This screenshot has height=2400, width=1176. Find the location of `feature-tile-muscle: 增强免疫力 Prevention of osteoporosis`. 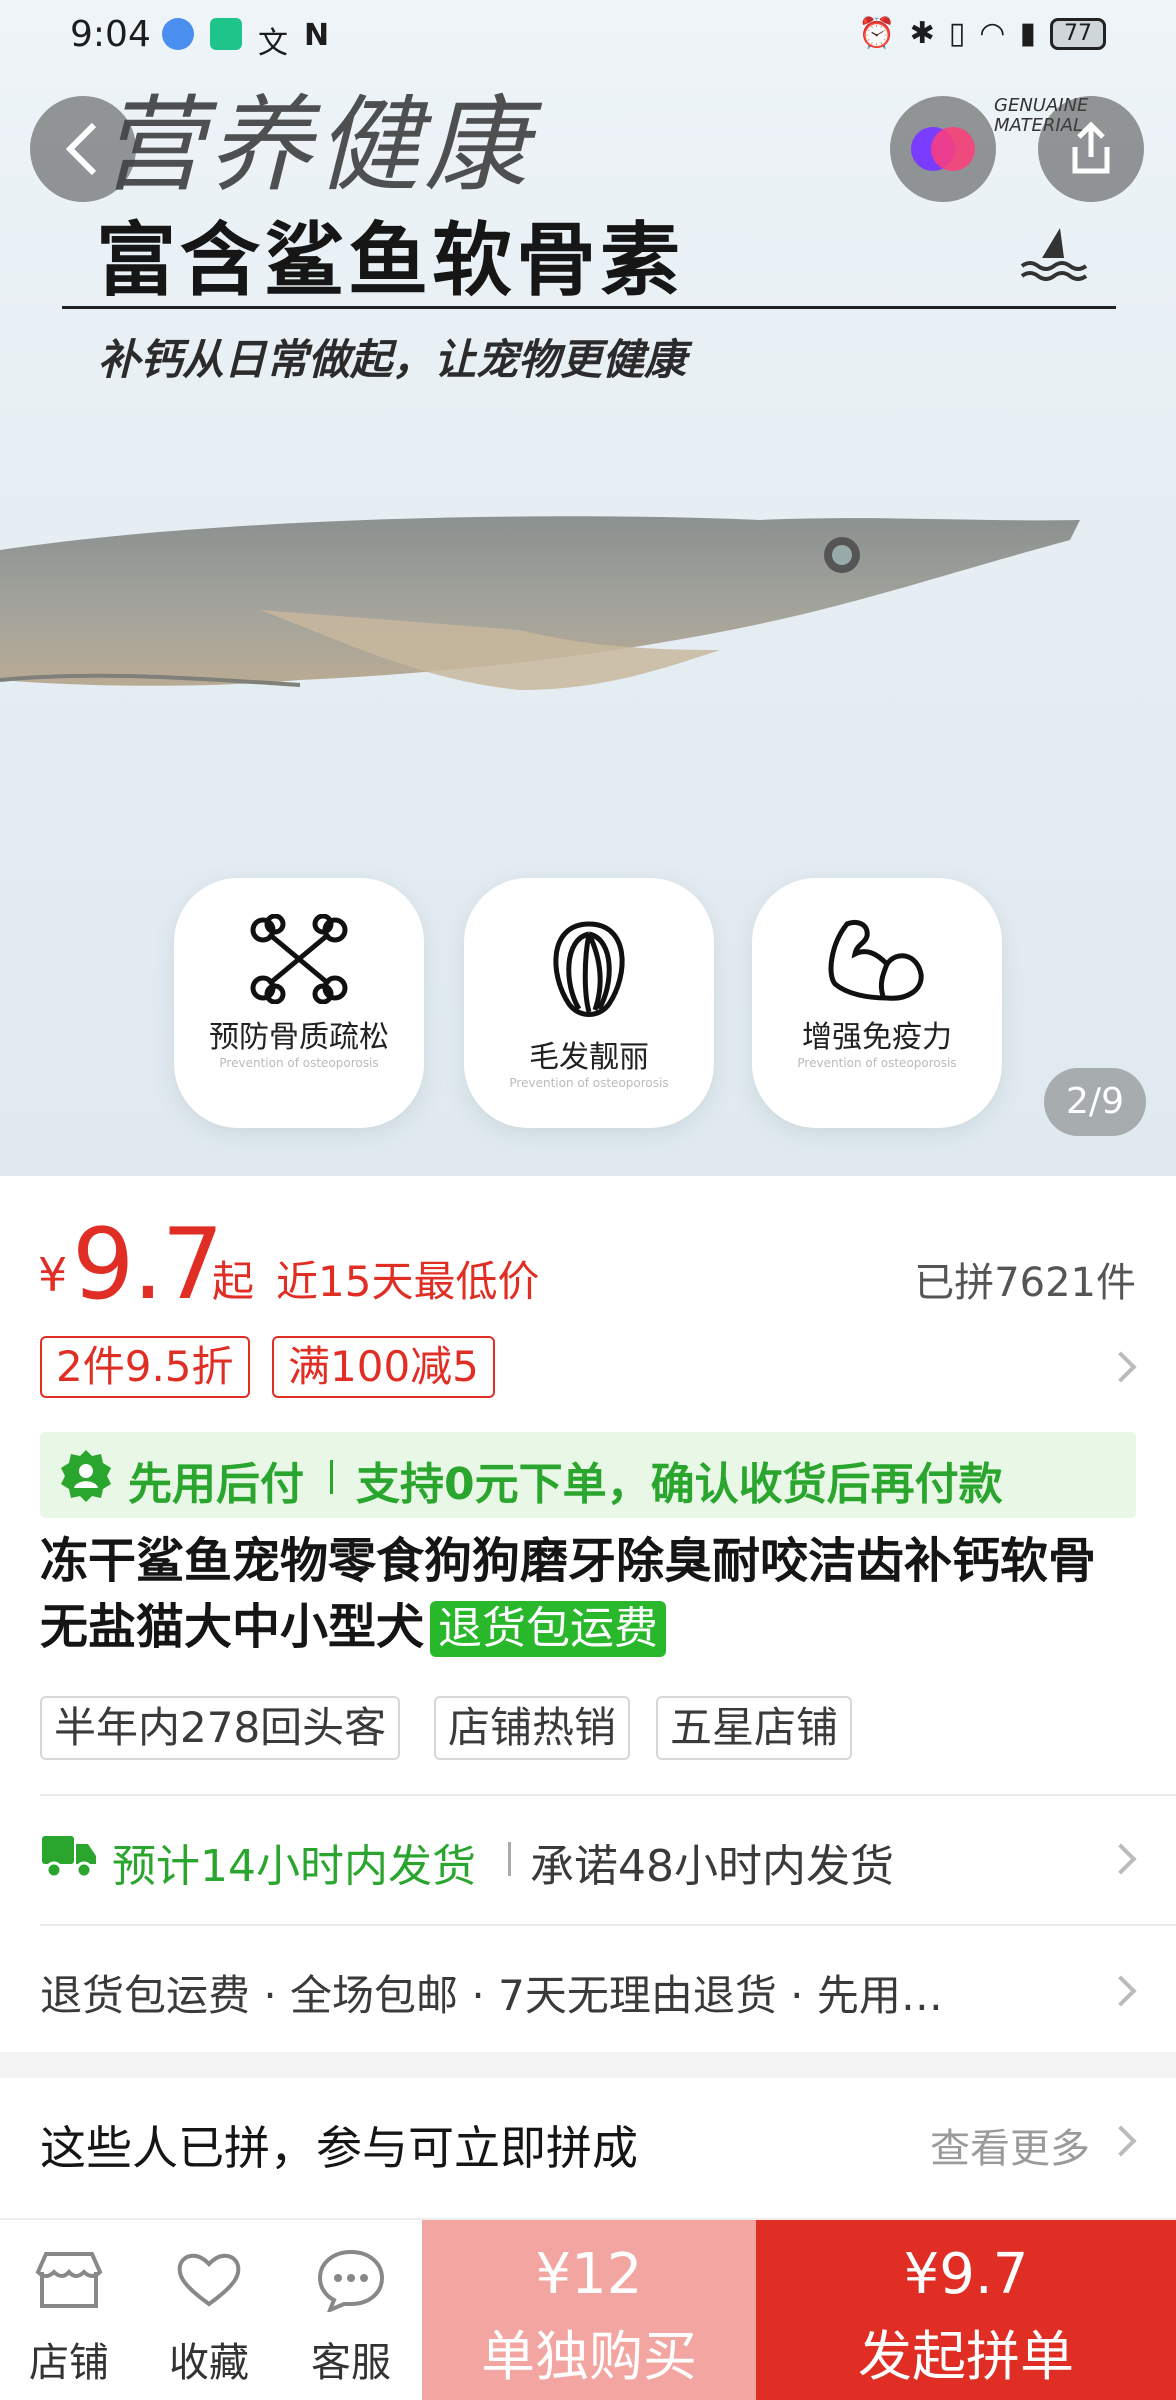

feature-tile-muscle: 增强免疫力 Prevention of osteoporosis is located at coordinates (877, 1003).